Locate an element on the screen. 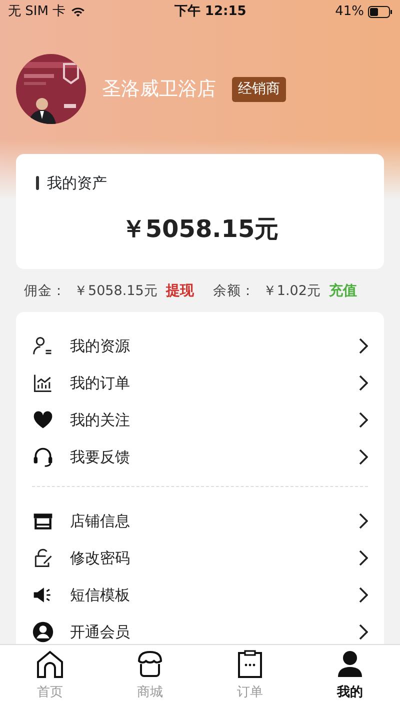  battery-label: 41% is located at coordinates (349, 12).